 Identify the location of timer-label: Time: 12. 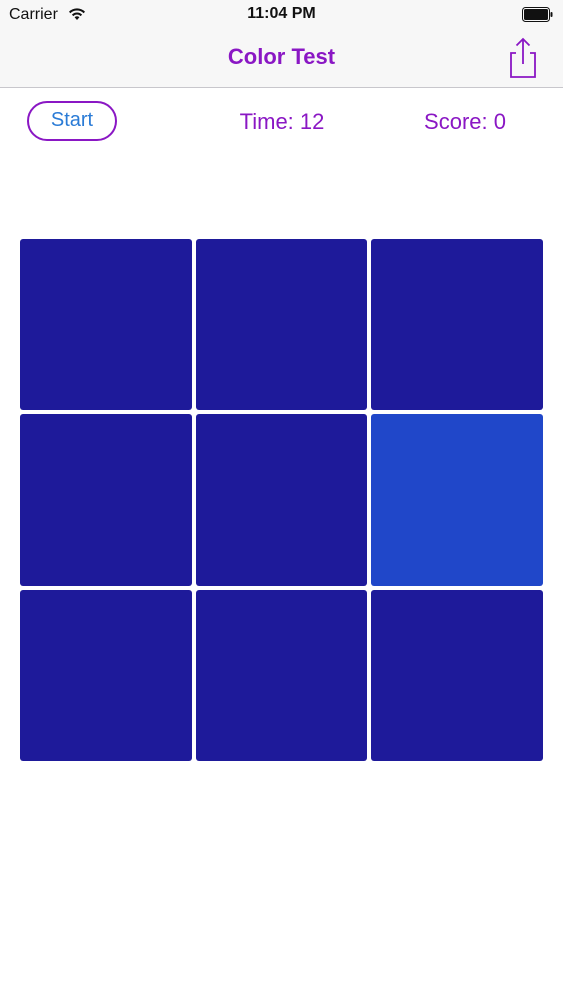
(282, 121).